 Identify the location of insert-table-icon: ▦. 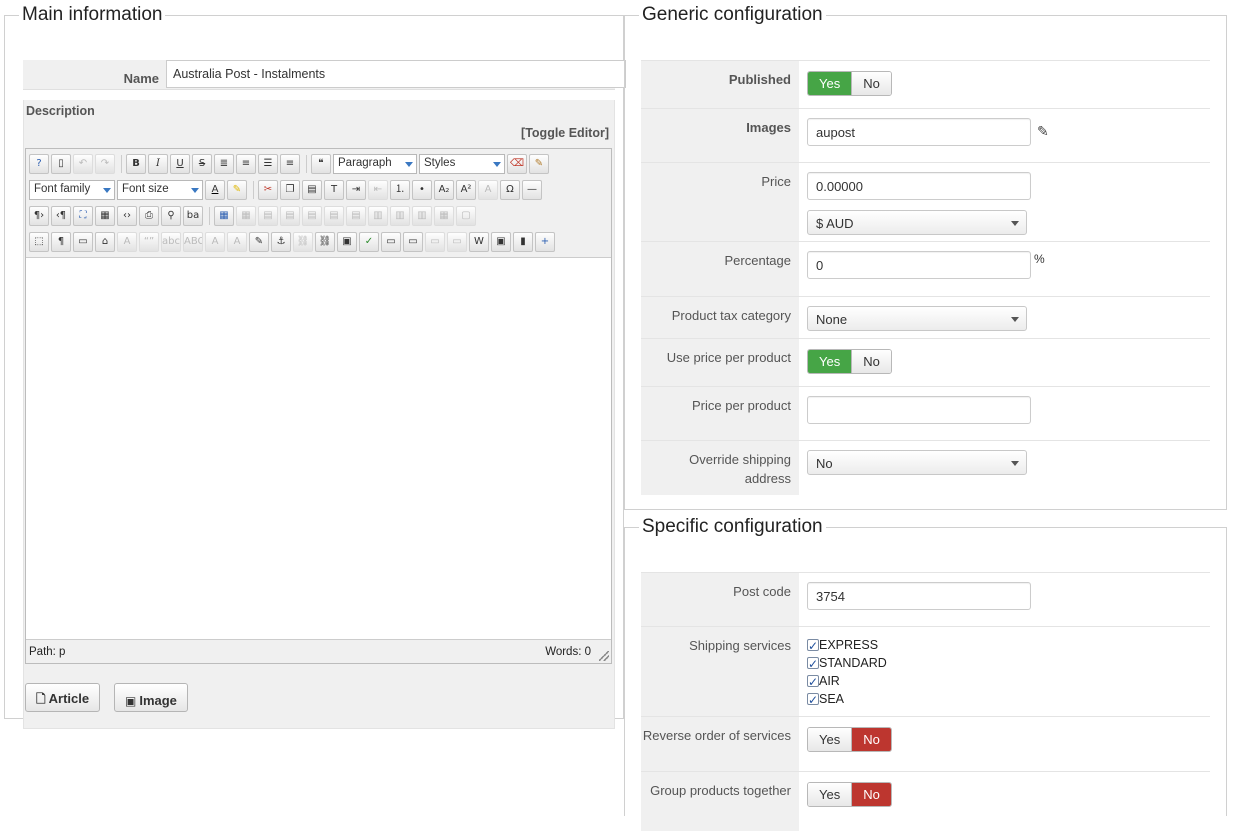
(224, 216).